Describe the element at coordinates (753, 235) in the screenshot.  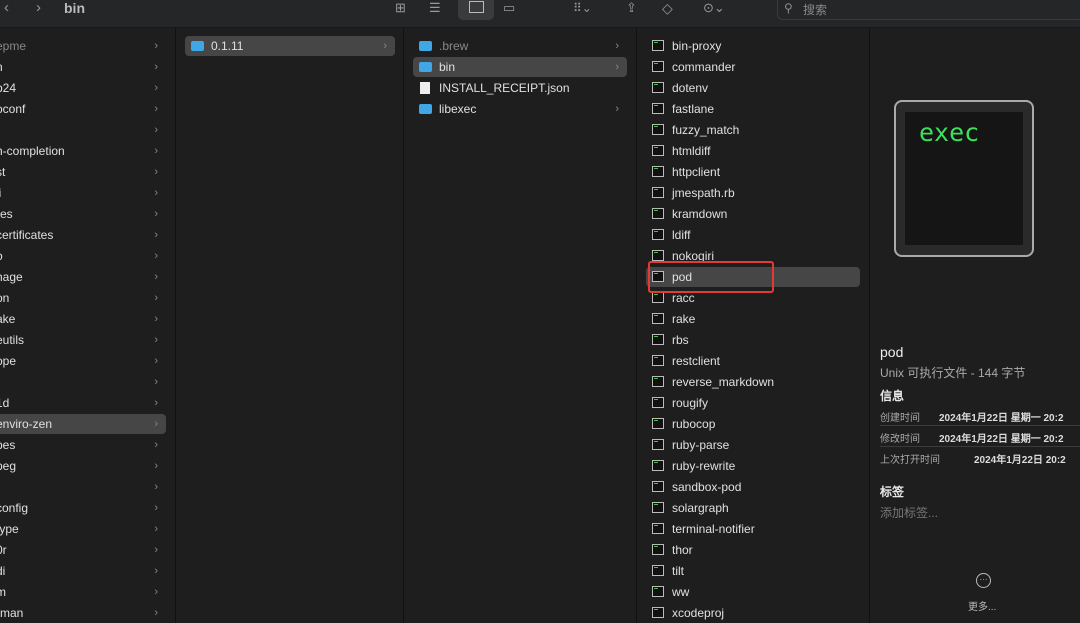
I see `list-item: ldiff` at that location.